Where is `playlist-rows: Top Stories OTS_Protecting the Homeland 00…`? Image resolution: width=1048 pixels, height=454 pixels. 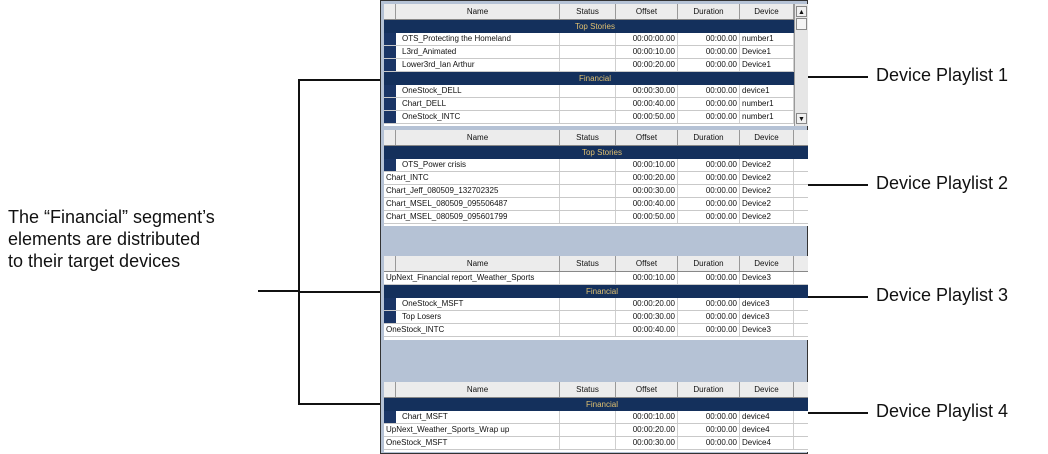
playlist-rows: Top Stories OTS_Protecting the Homeland 00… is located at coordinates (589, 72).